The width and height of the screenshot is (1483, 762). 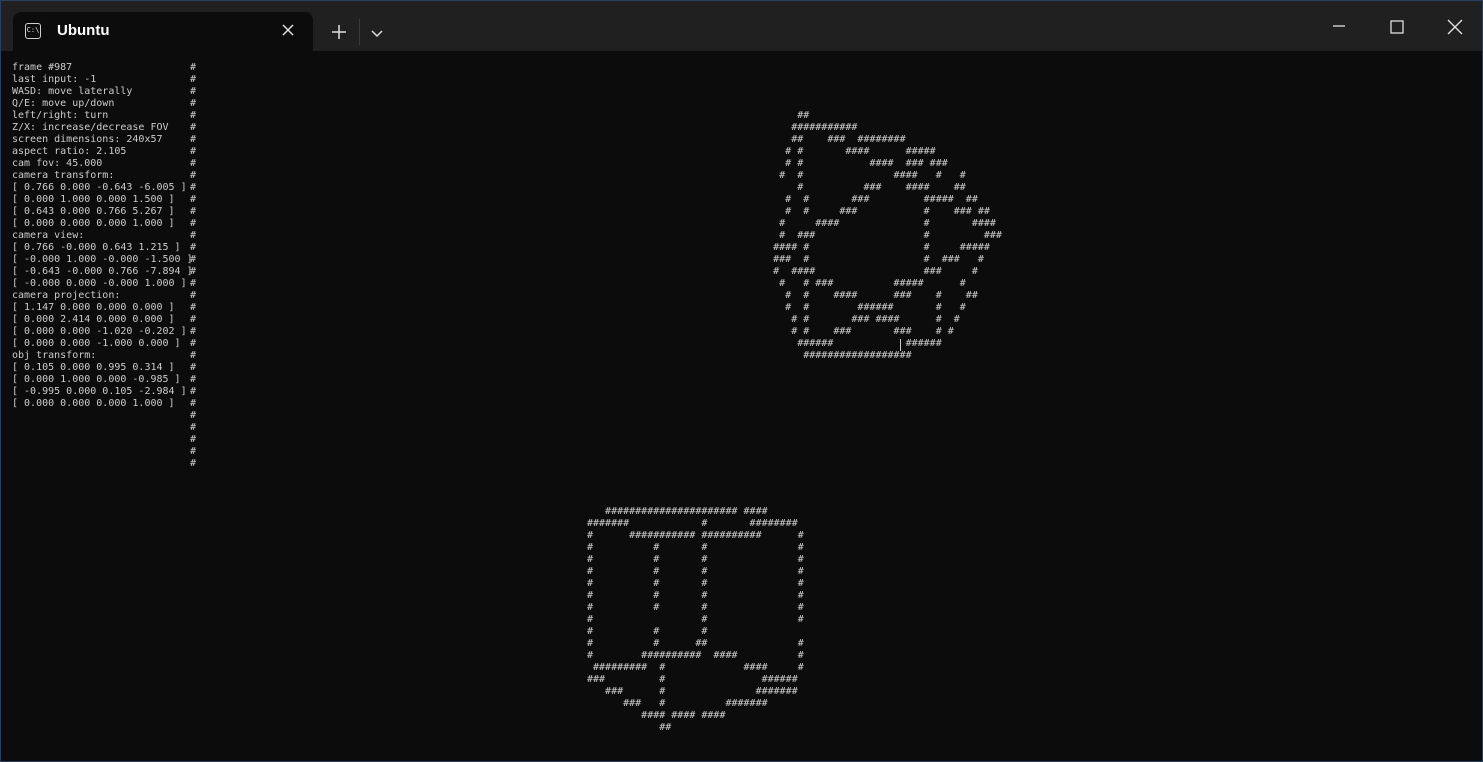 I want to click on tab-dropdown-button, so click(x=377, y=33).